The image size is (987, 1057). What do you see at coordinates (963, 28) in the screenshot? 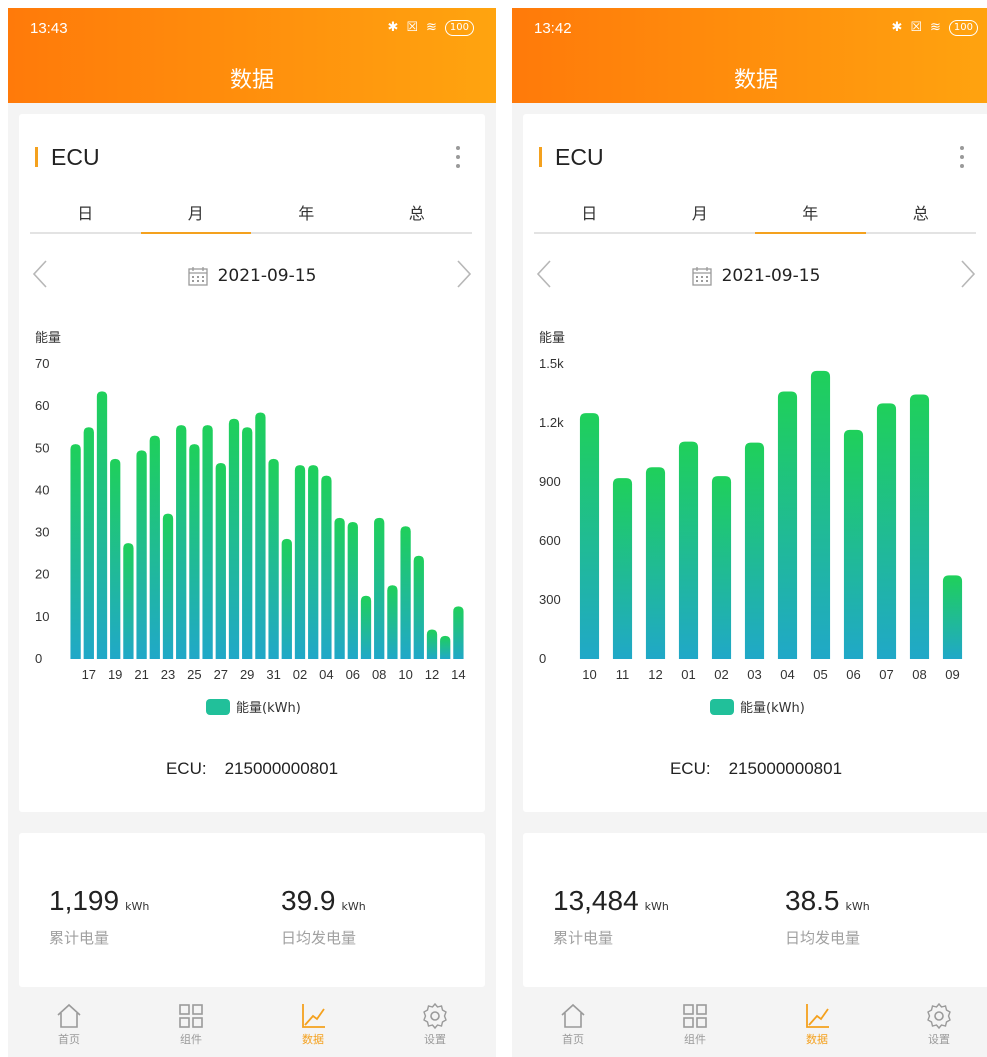
I see `battery-icon: 100` at bounding box center [963, 28].